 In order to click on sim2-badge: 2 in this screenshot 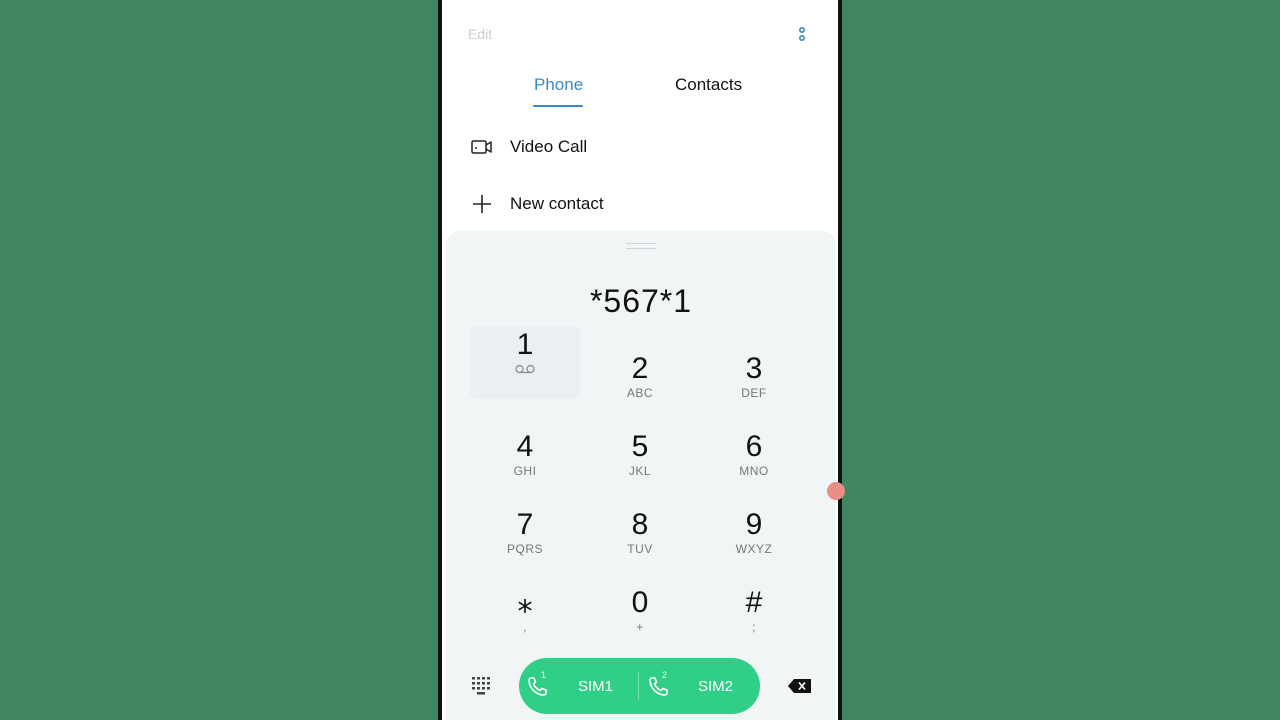, I will do `click(665, 675)`.